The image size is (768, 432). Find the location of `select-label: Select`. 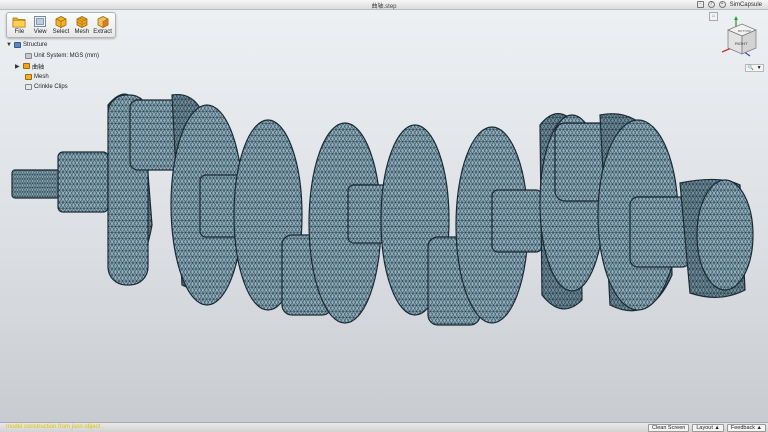

select-label: Select is located at coordinates (61, 32).